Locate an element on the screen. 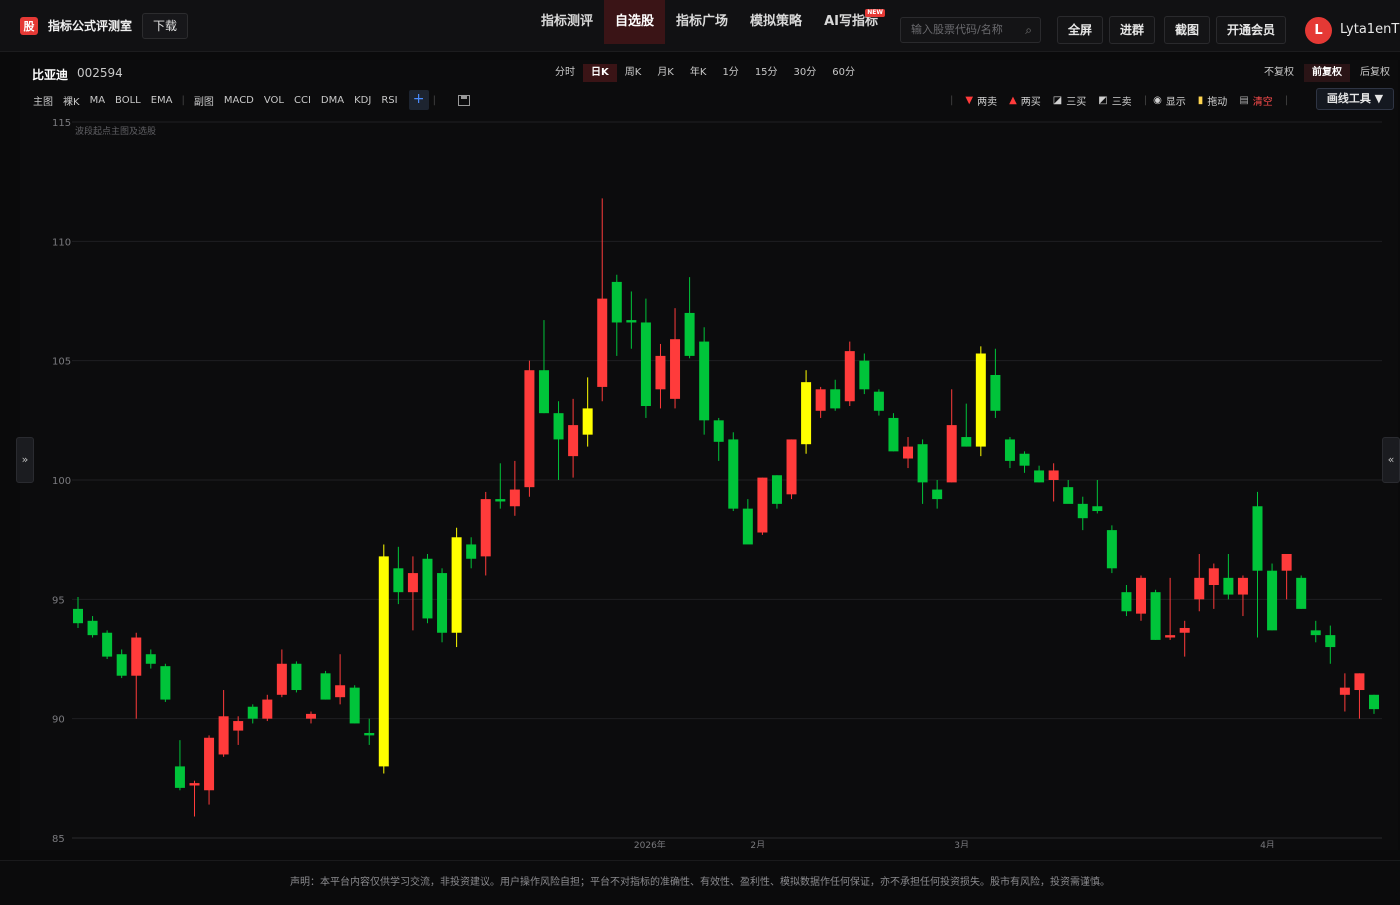  tool-two-sell: ▼ 两卖 is located at coordinates (981, 100).